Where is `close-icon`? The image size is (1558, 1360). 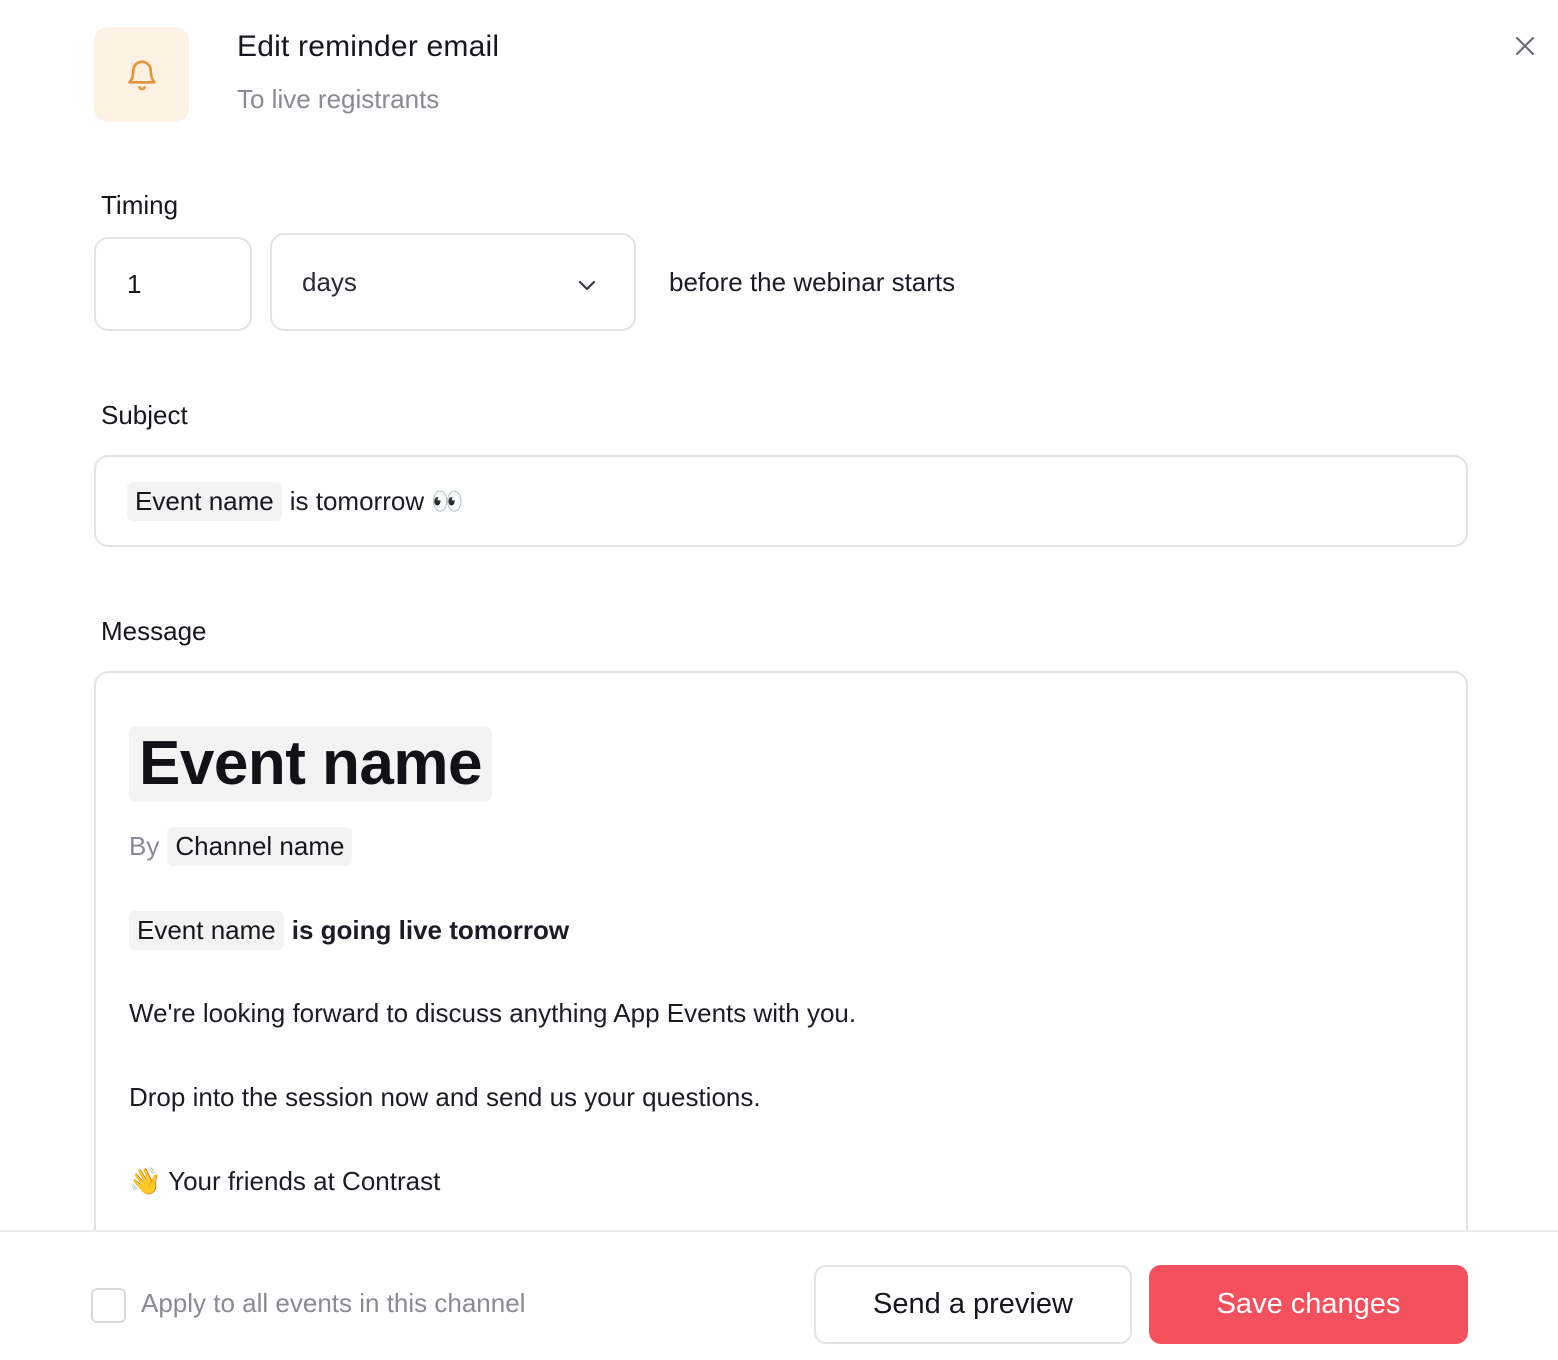 close-icon is located at coordinates (1525, 46).